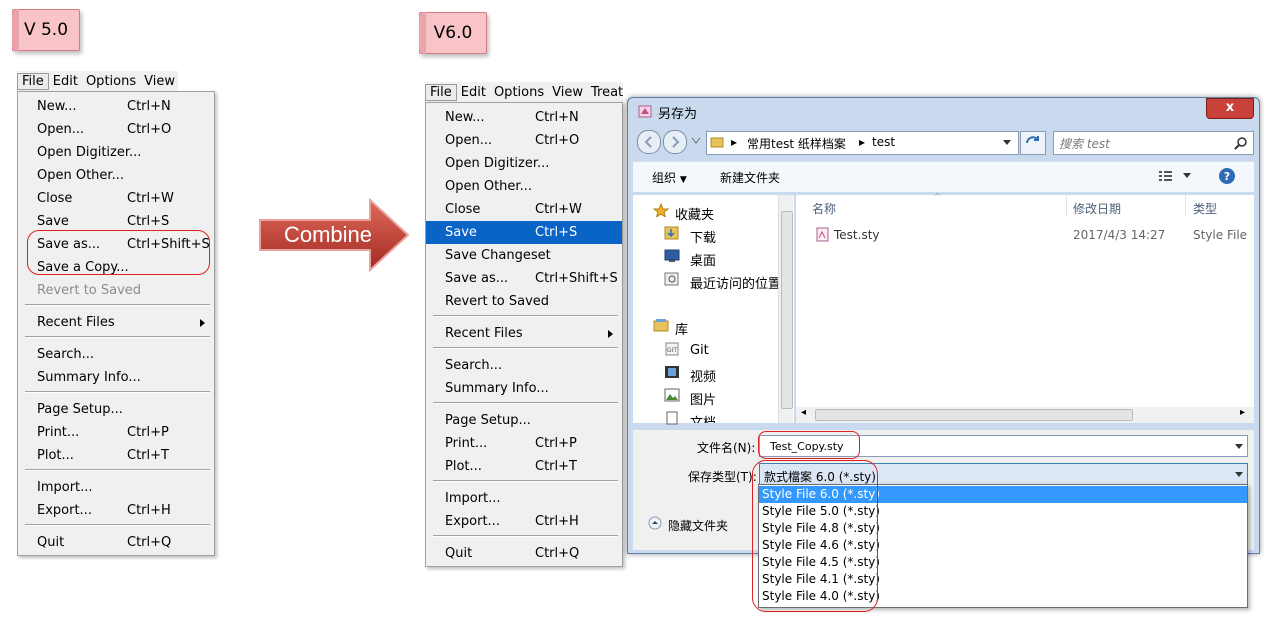 The image size is (1264, 619). I want to click on close-button: x, so click(1230, 108).